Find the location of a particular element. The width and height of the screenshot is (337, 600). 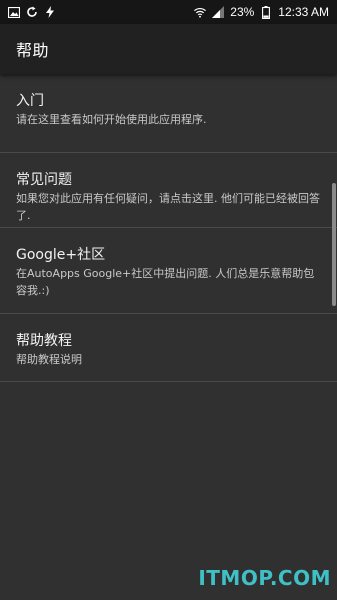

scrollbar-thumb is located at coordinates (334, 244).